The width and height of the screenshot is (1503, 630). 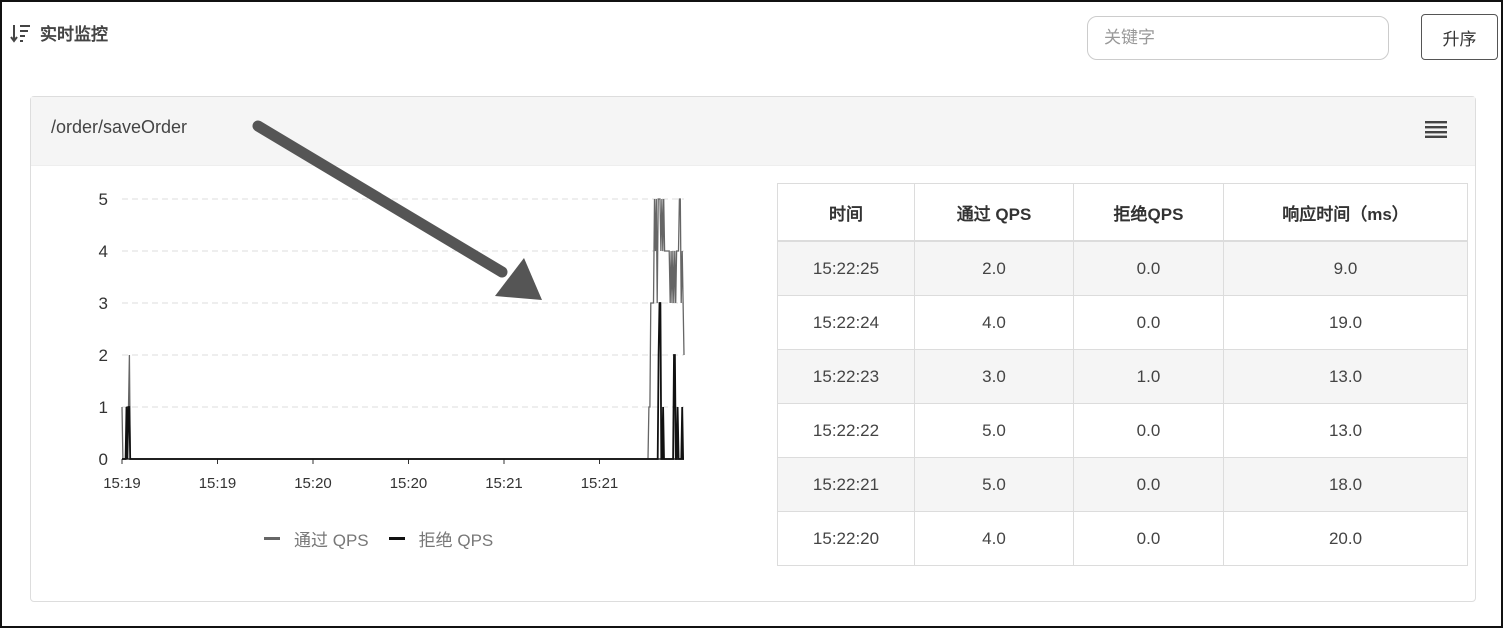 What do you see at coordinates (1238, 38) in the screenshot?
I see `search-input` at bounding box center [1238, 38].